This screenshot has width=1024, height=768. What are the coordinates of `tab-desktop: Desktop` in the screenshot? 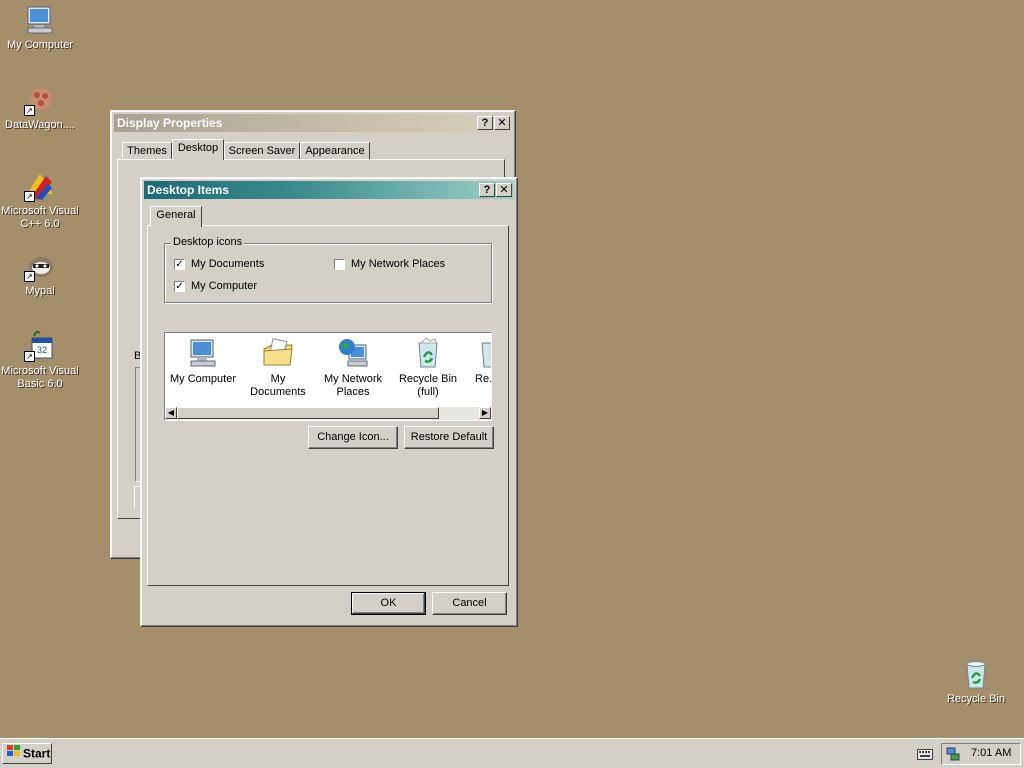 It's located at (198, 149).